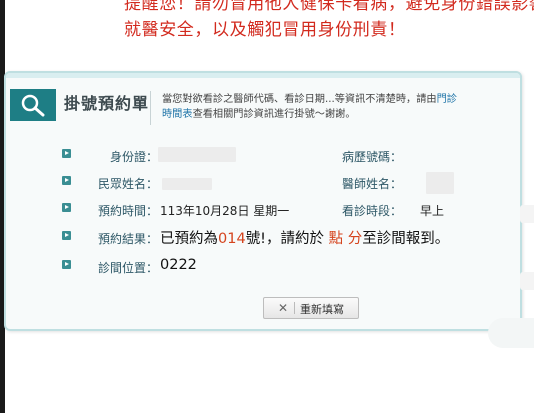  Describe the element at coordinates (355, 239) in the screenshot. I see `report-minute: 分` at that location.